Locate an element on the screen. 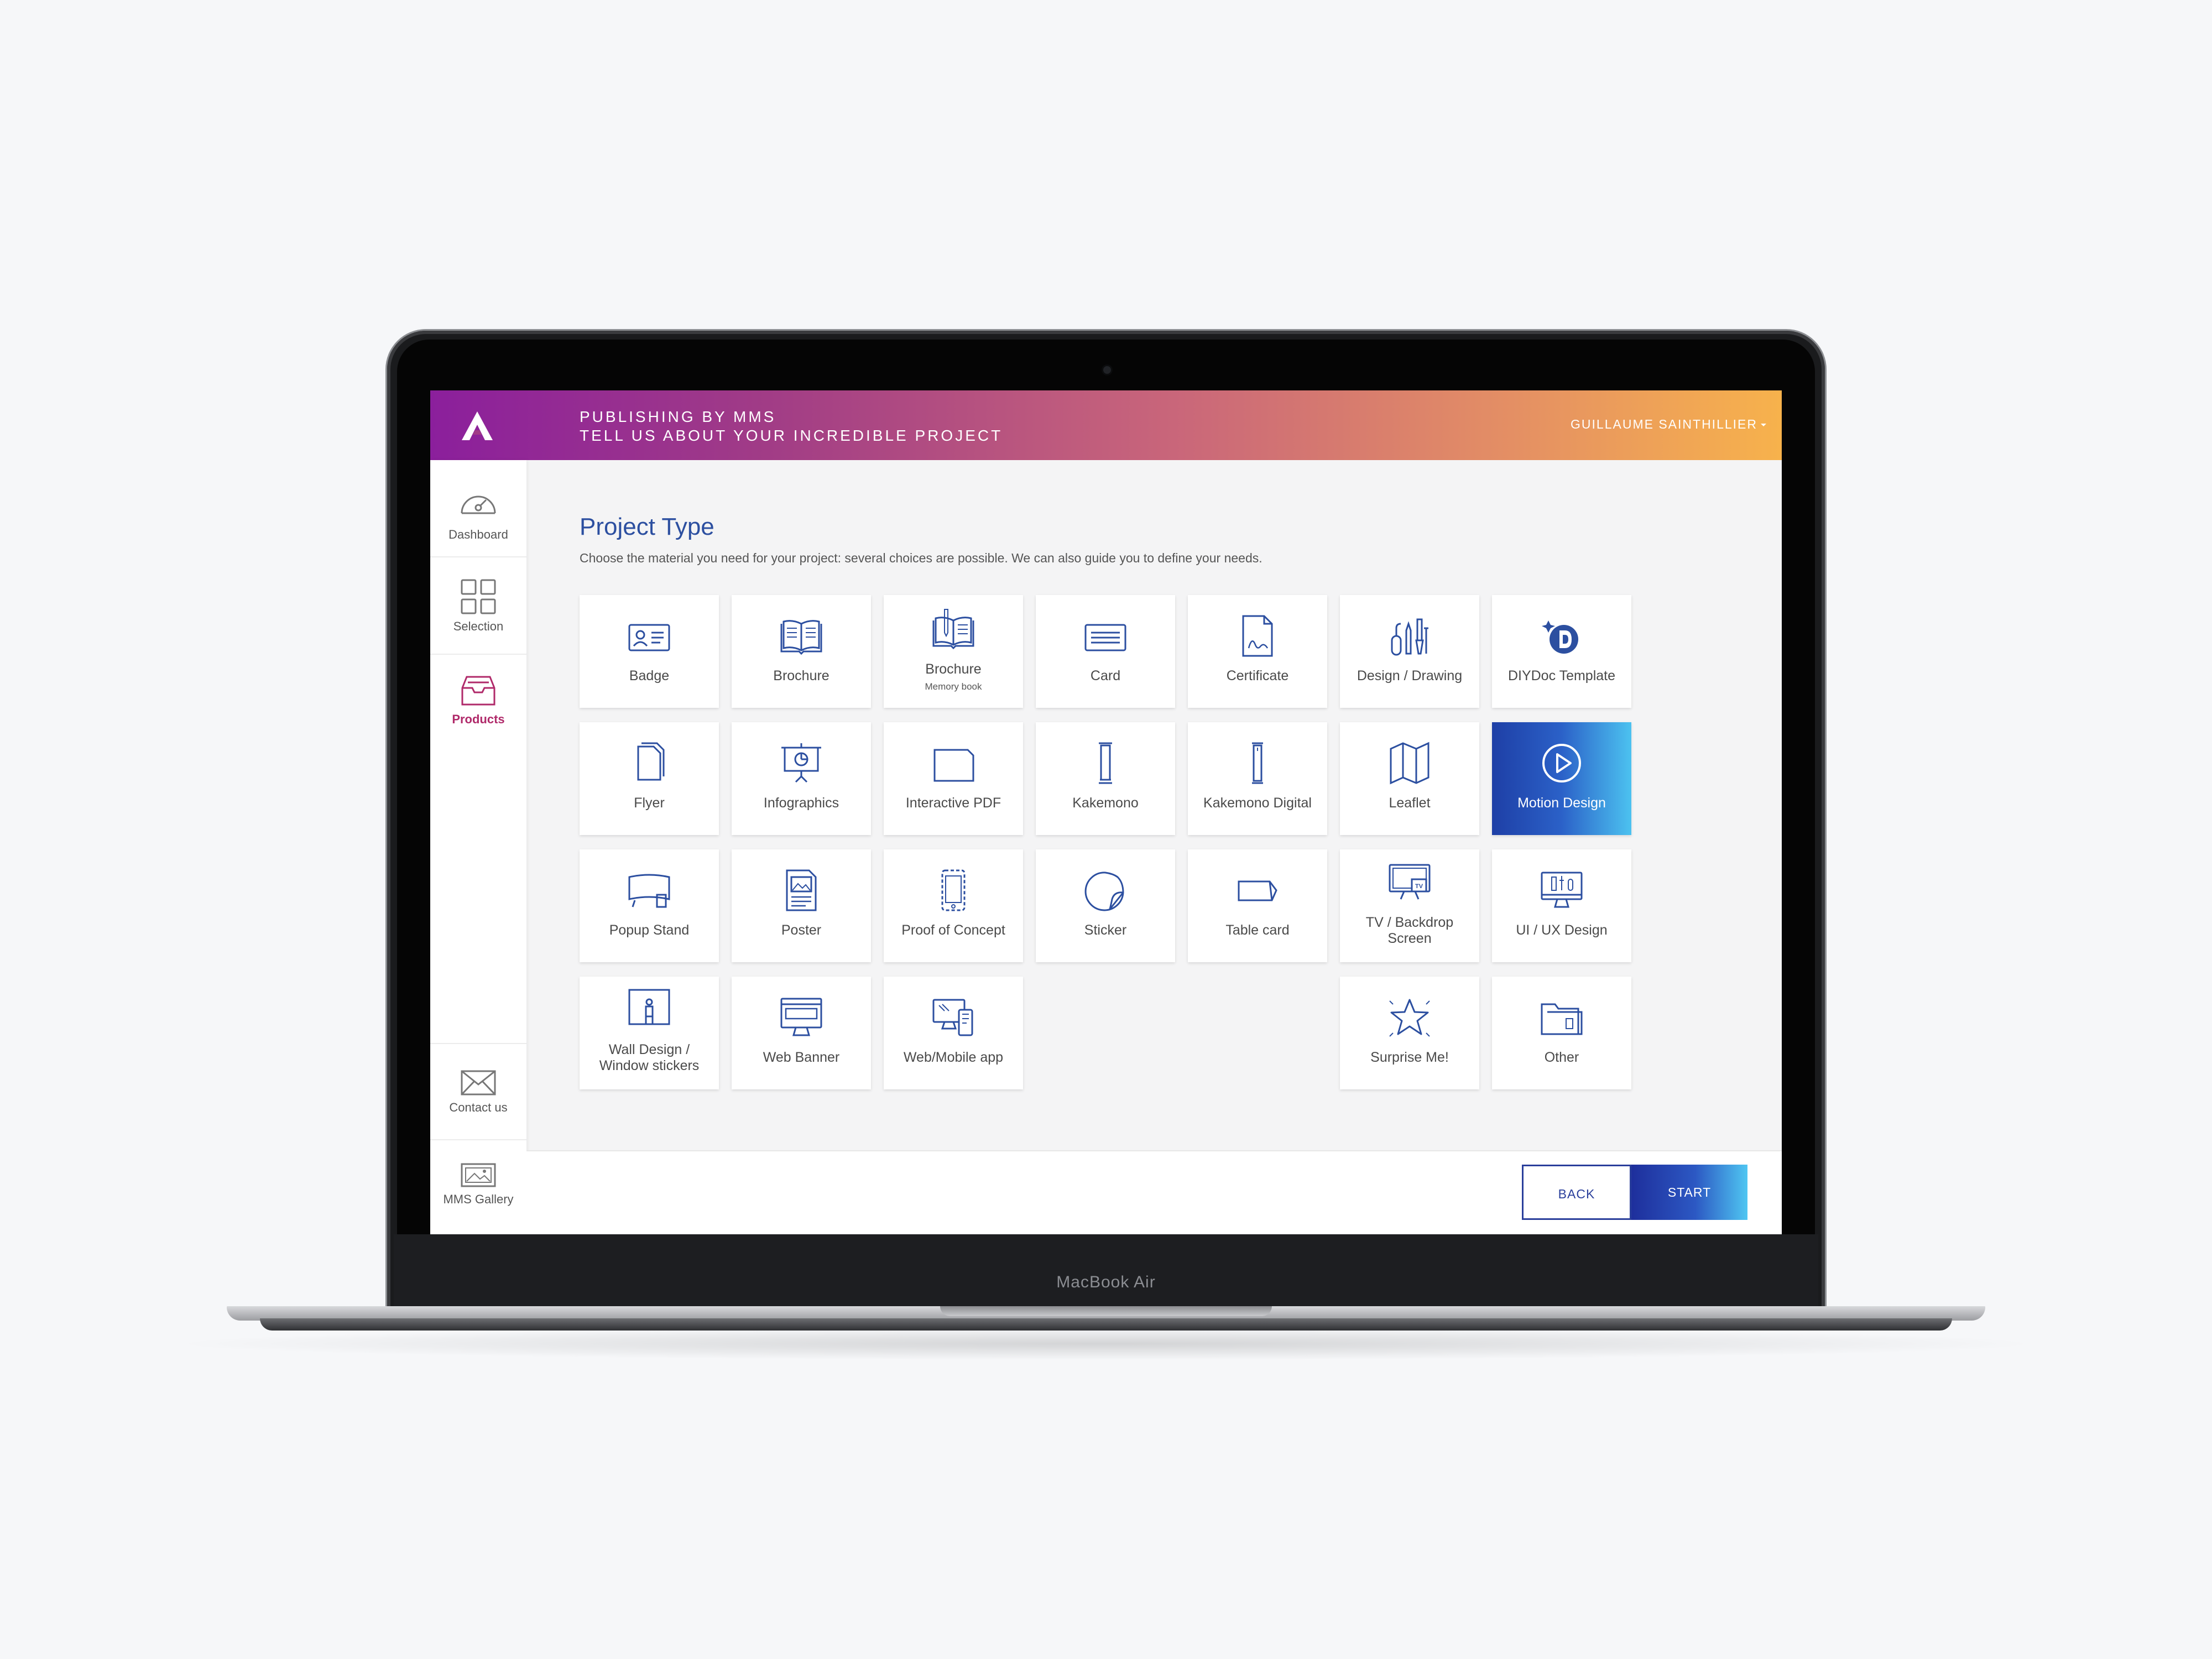 Image resolution: width=2212 pixels, height=1659 pixels. model-label: MacBook Air is located at coordinates (1106, 1282).